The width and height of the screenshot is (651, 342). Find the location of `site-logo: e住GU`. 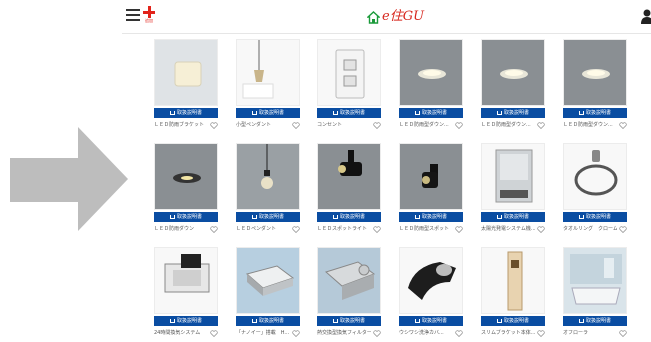

site-logo: e住GU is located at coordinates (395, 17).